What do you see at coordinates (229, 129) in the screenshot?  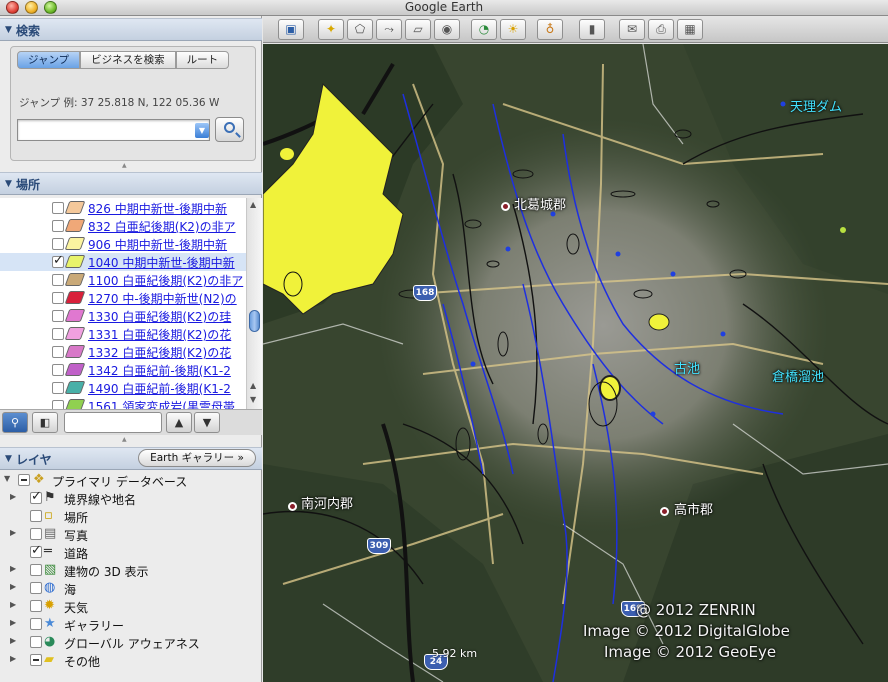 I see `search-button` at bounding box center [229, 129].